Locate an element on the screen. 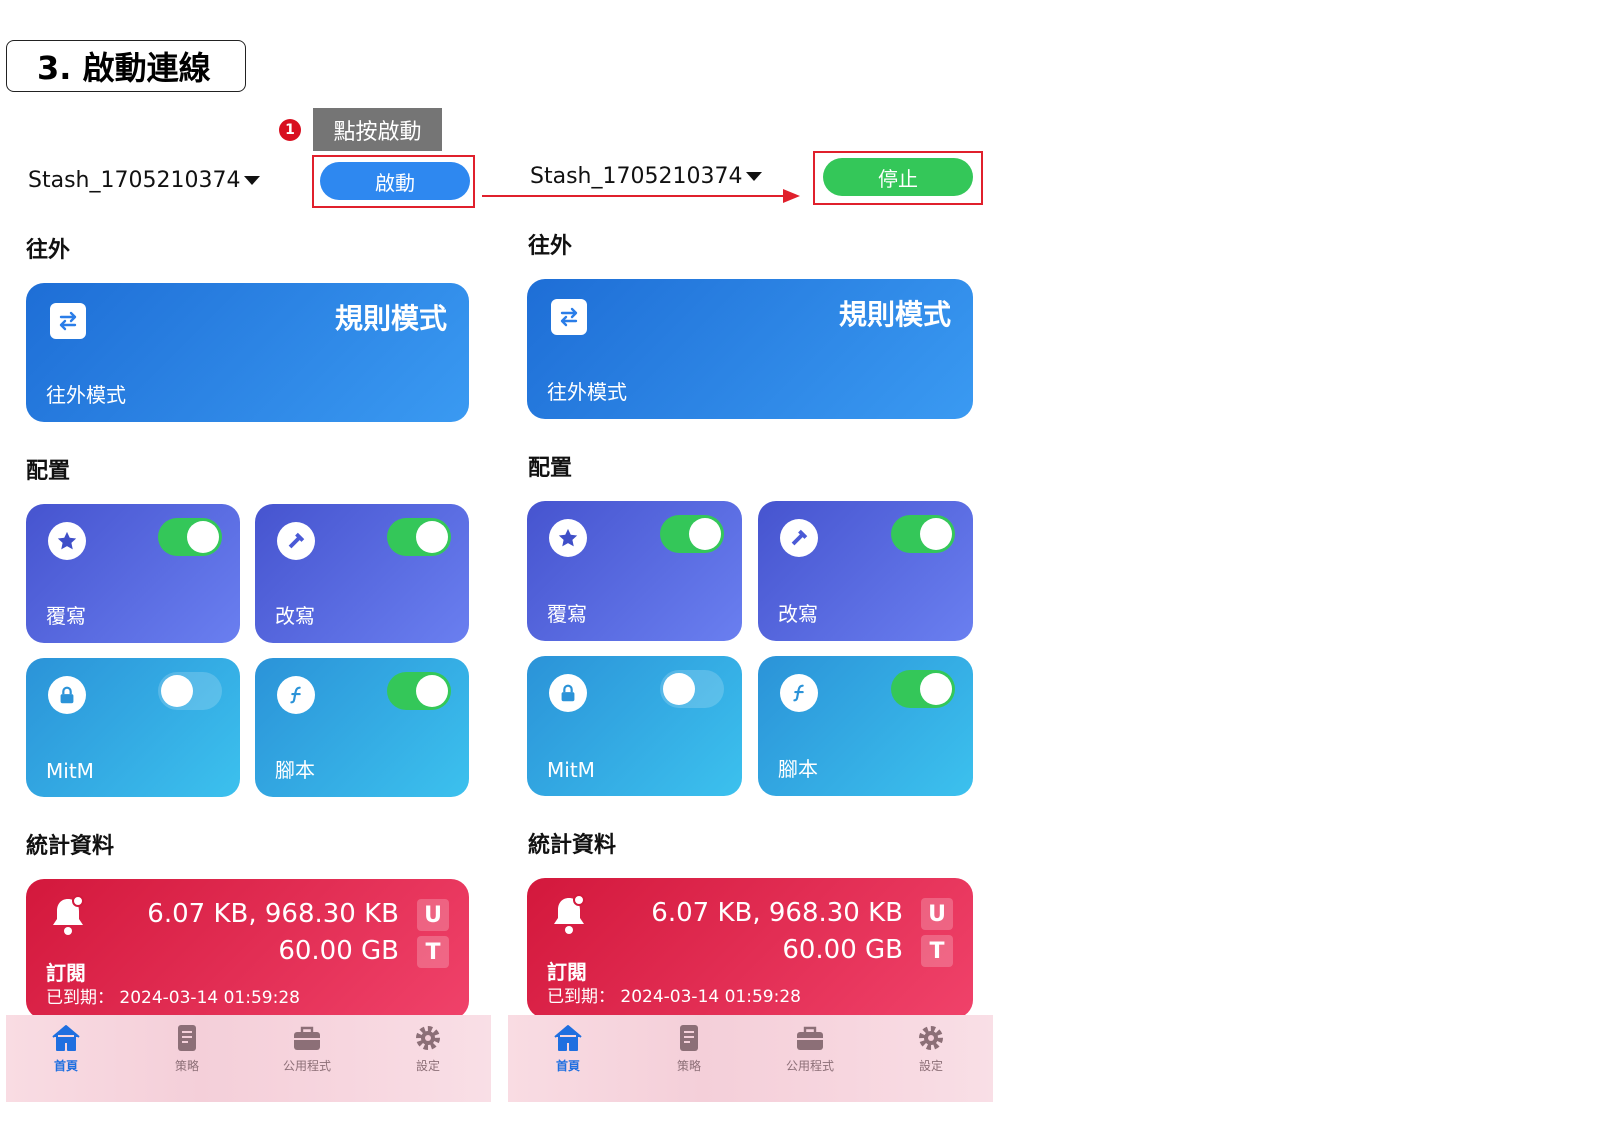 Image resolution: width=1608 pixels, height=1136 pixels. start-button: 啟動 is located at coordinates (395, 181).